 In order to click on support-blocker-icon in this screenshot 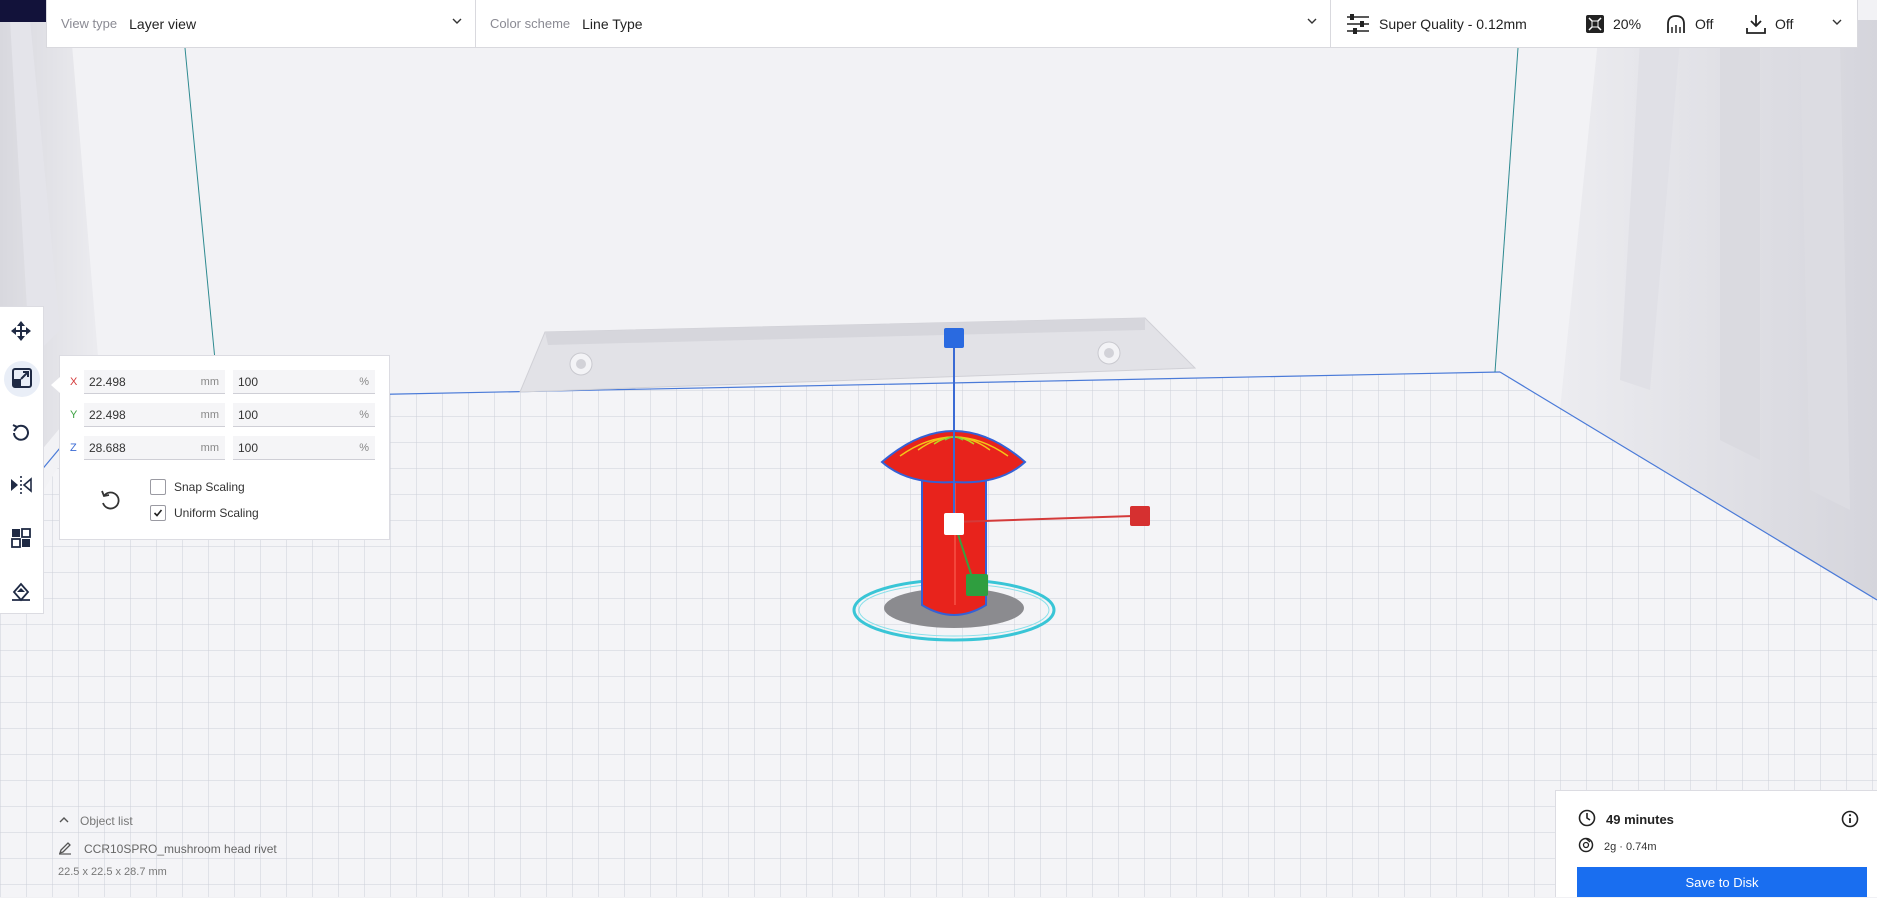, I will do `click(21, 592)`.